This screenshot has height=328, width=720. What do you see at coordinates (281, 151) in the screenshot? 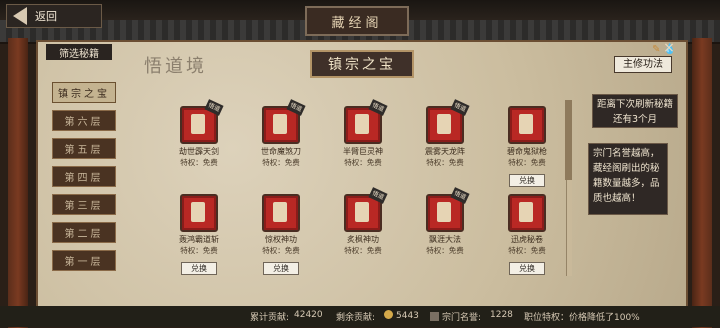
I see `item-name: 世命魔煞刀` at bounding box center [281, 151].